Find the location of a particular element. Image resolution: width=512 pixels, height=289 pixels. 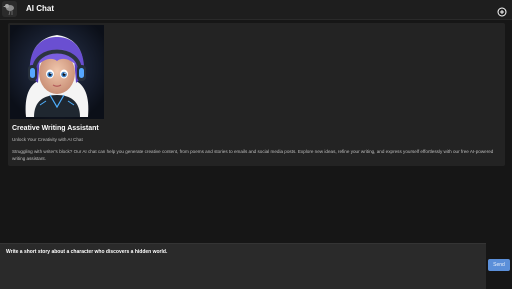

app-title: AI Chat is located at coordinates (40, 8).